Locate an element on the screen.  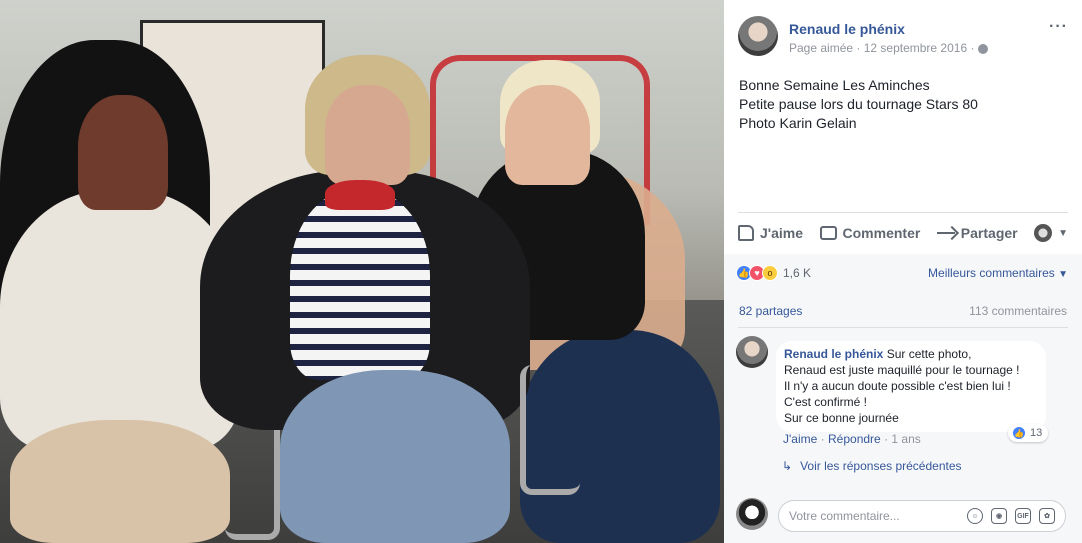
speech-bubble-icon is located at coordinates (828, 233).